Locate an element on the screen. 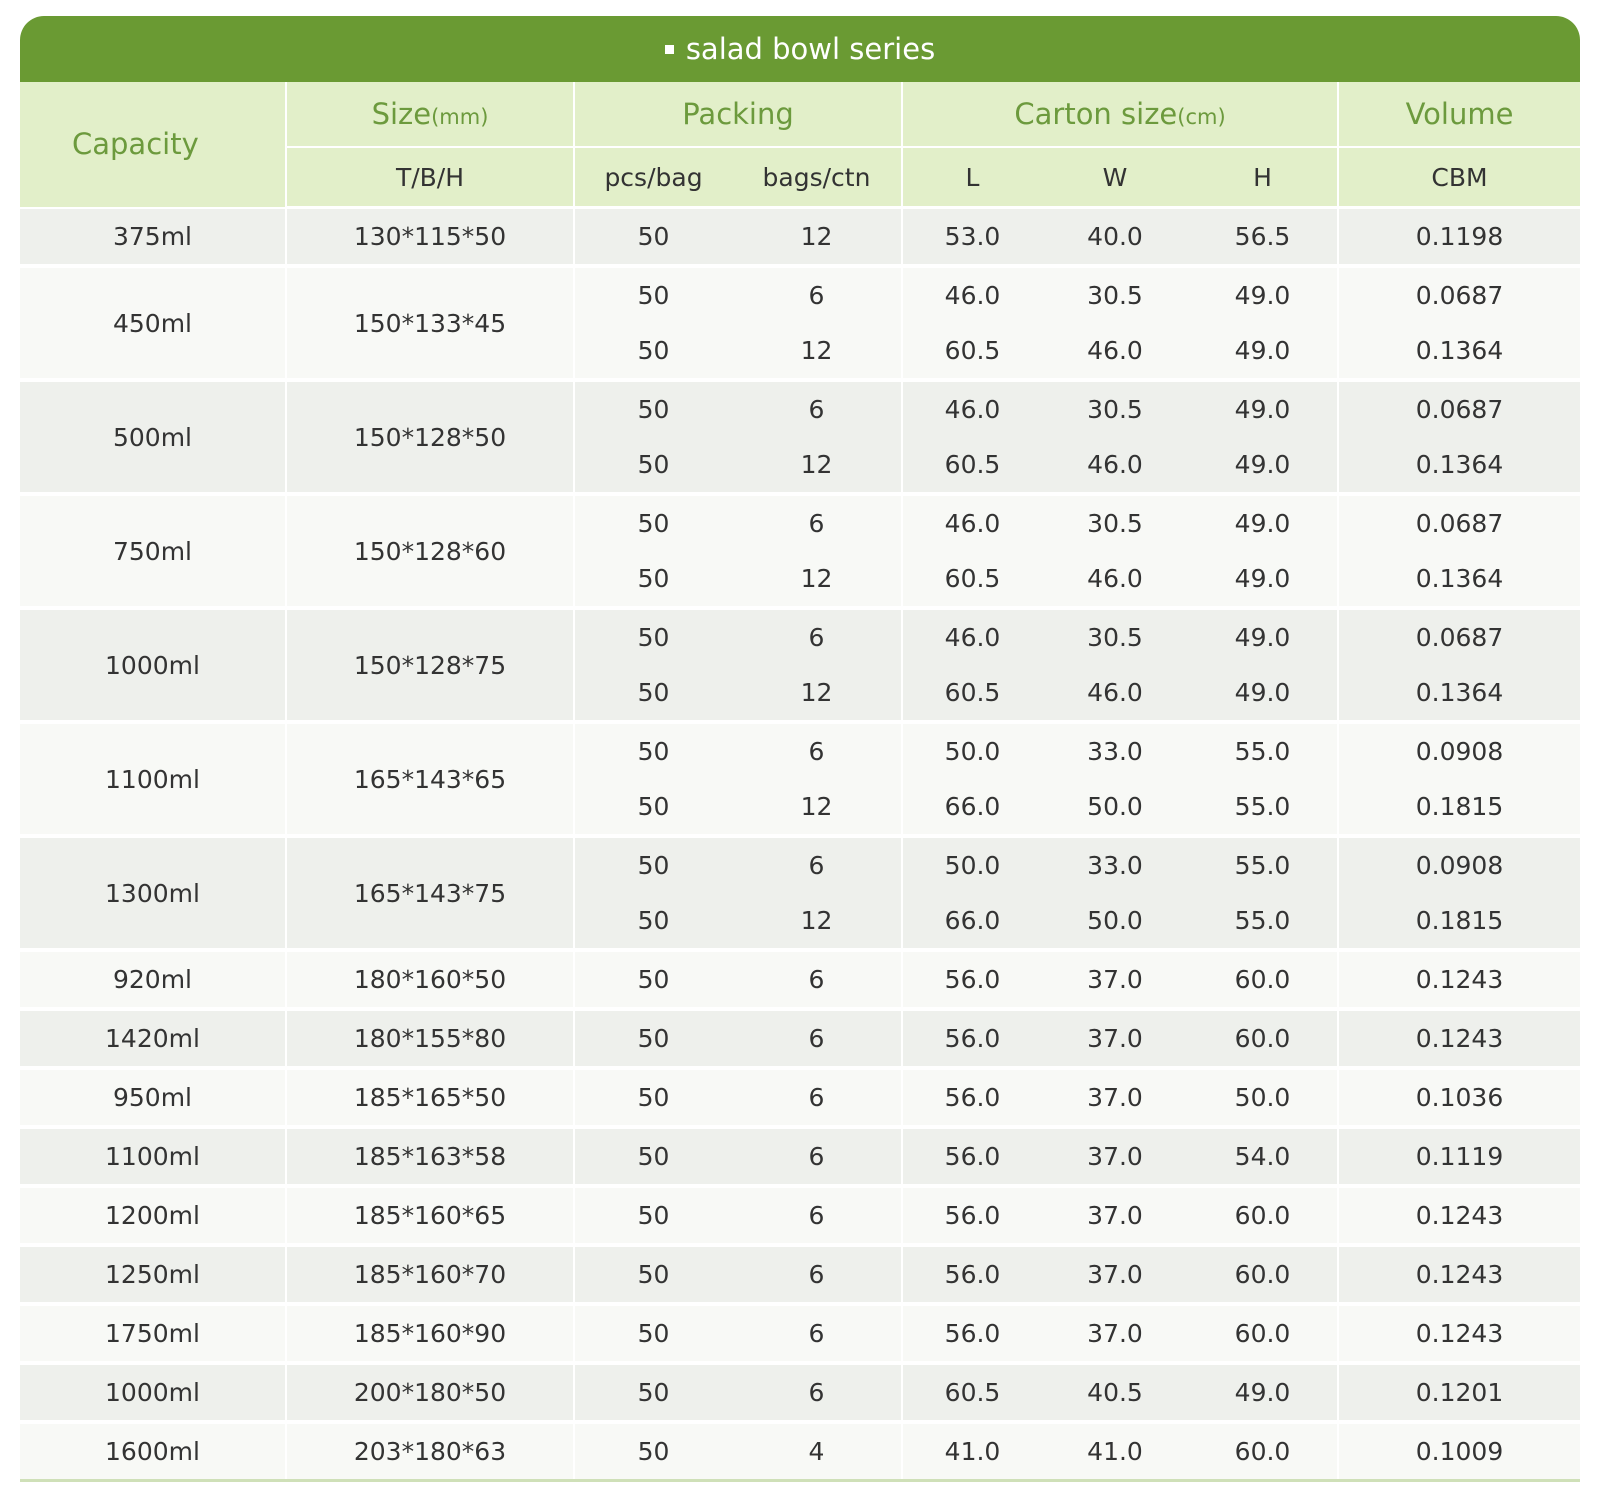 This screenshot has width=1600, height=1489. table-row: 1750ml 185*160*90 50 6 56.0 37.0 60.0 0.1243 is located at coordinates (800, 1332).